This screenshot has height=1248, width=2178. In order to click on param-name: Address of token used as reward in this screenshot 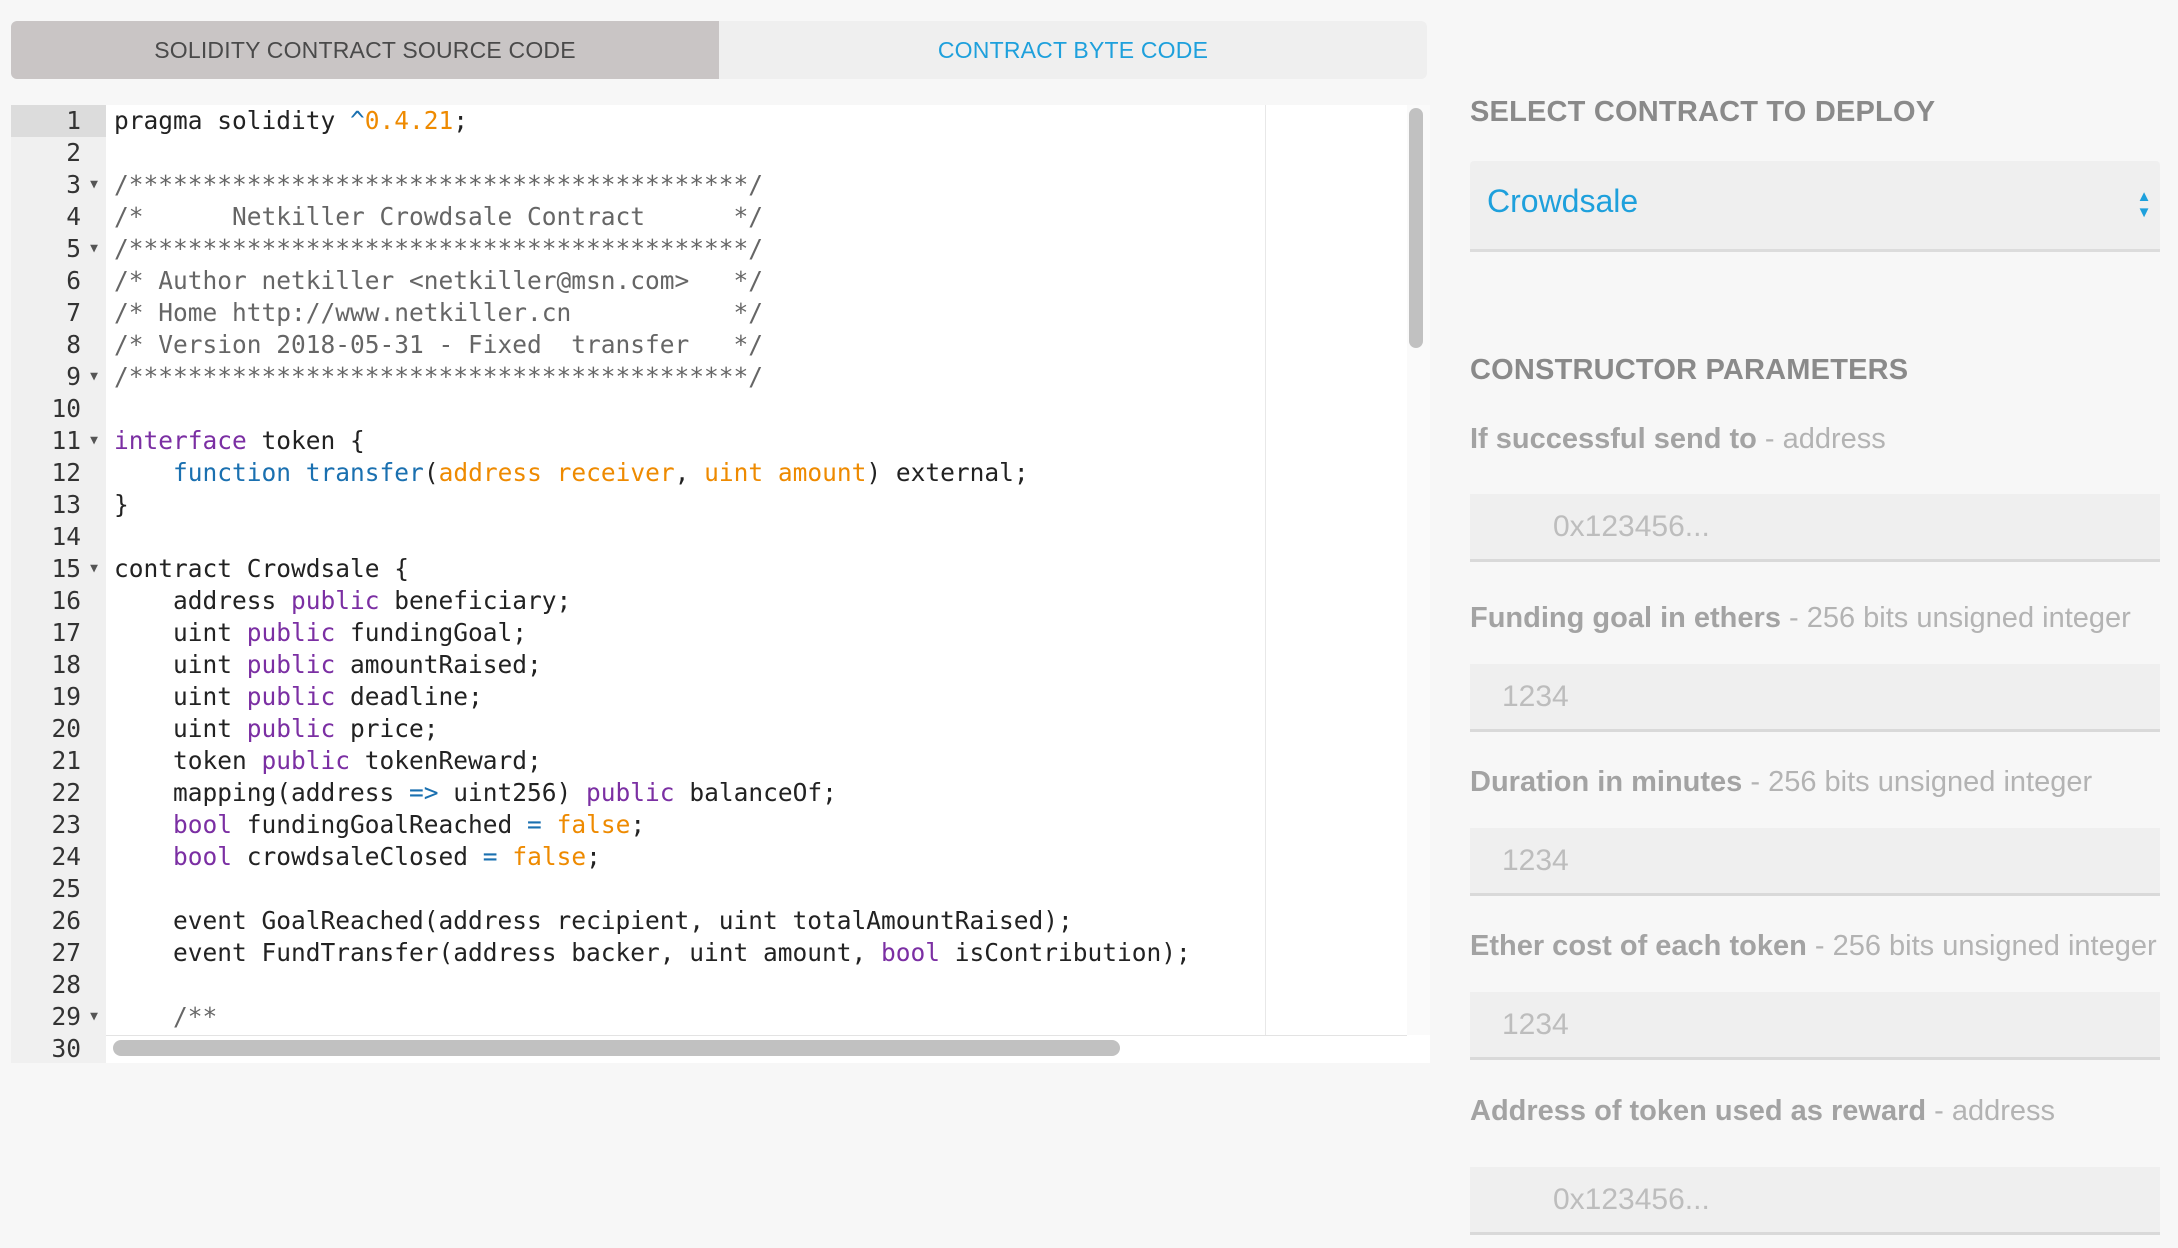, I will do `click(1698, 1111)`.